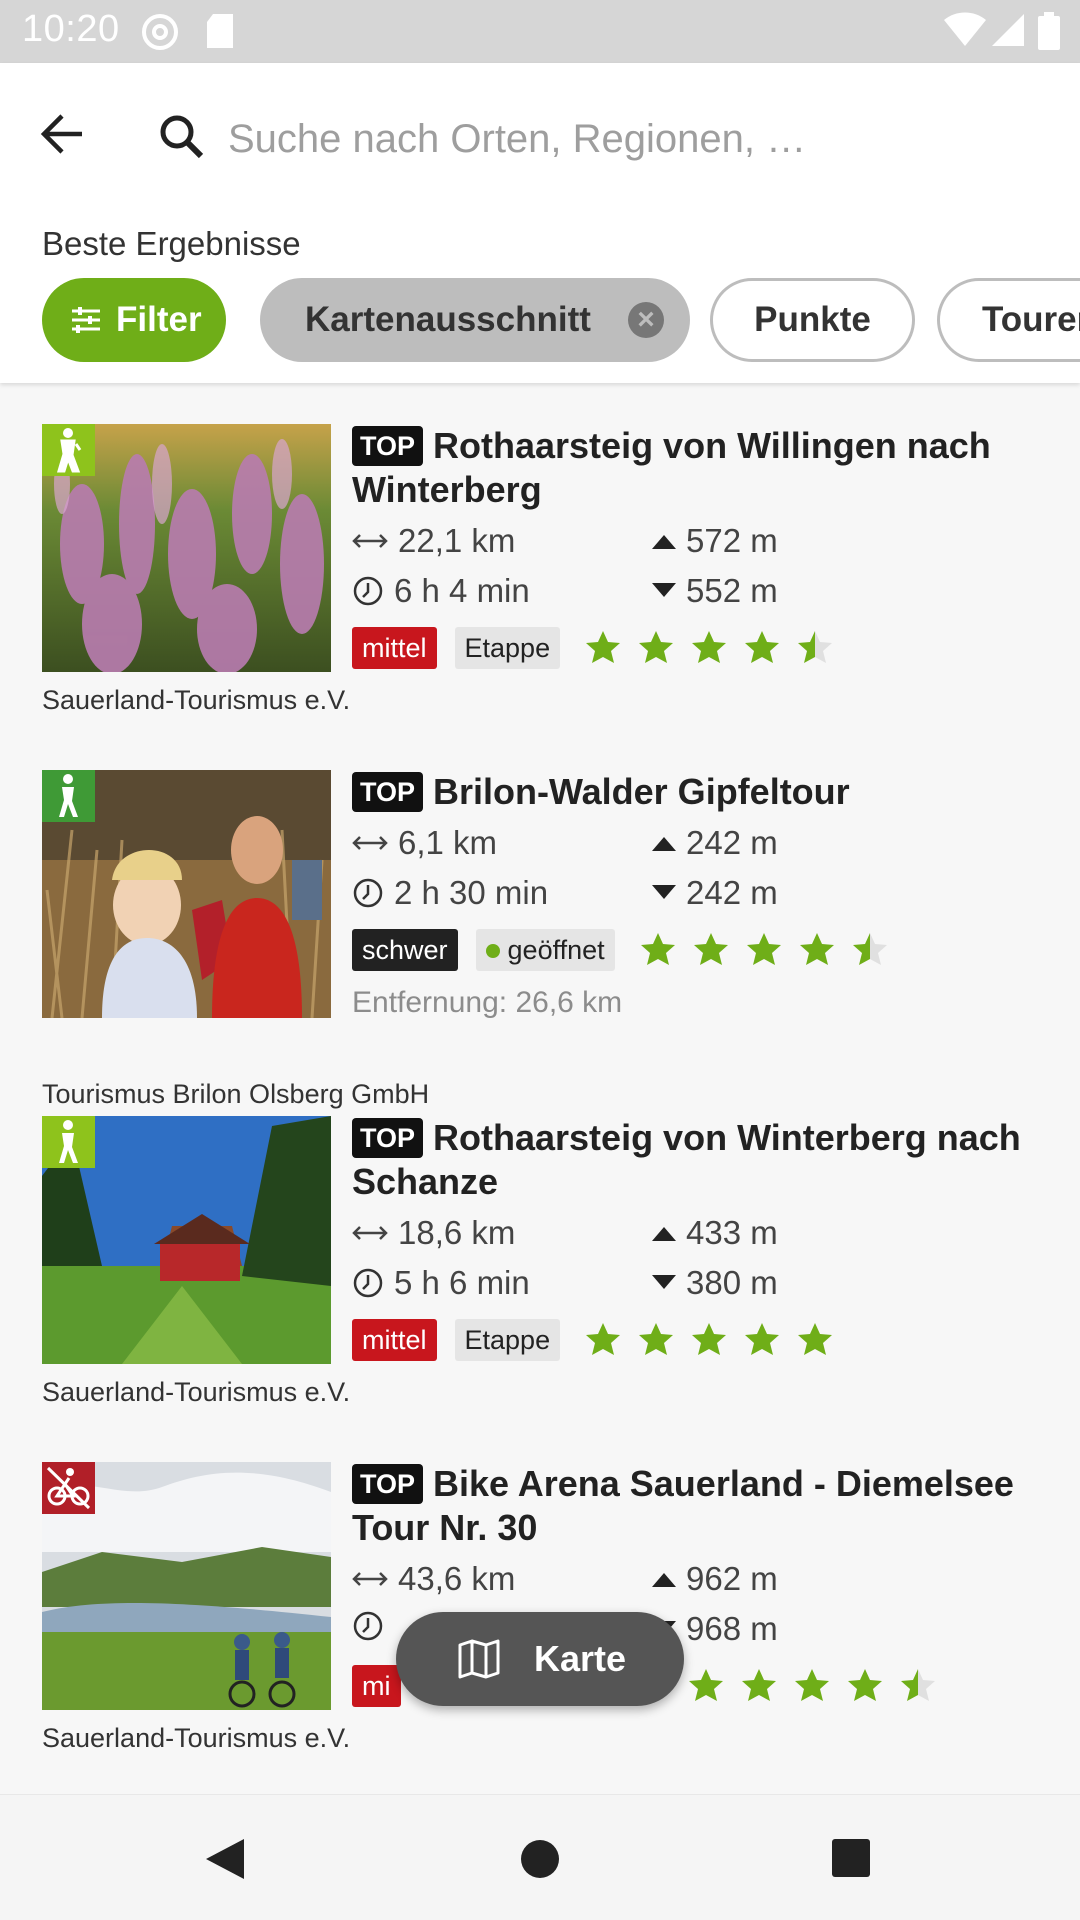 Image resolution: width=1080 pixels, height=1920 pixels. What do you see at coordinates (441, 591) in the screenshot?
I see `duration-stat: 6 h 4 min` at bounding box center [441, 591].